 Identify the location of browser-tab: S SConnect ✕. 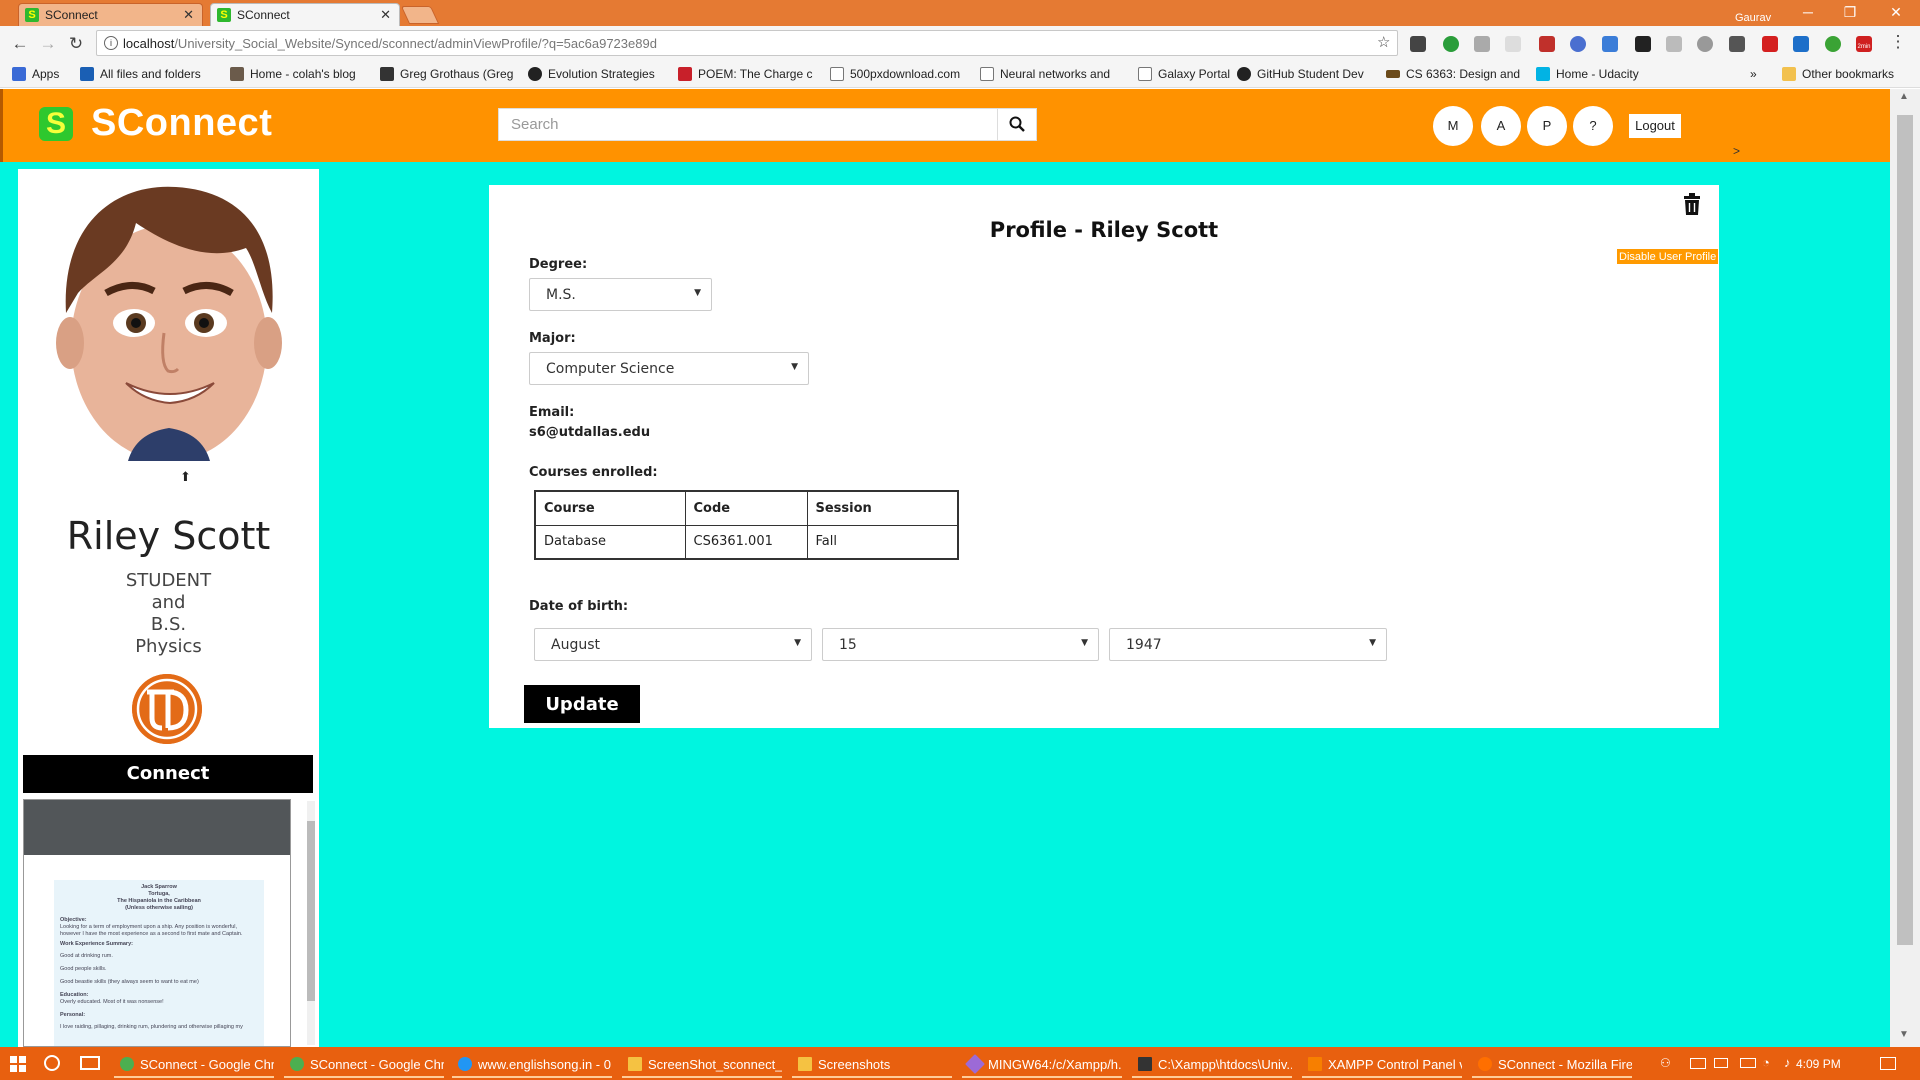
(110, 14).